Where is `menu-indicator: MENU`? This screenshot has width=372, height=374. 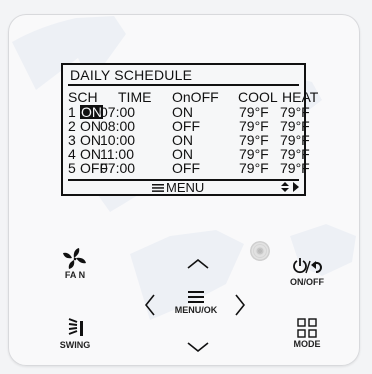 menu-indicator: MENU is located at coordinates (178, 188).